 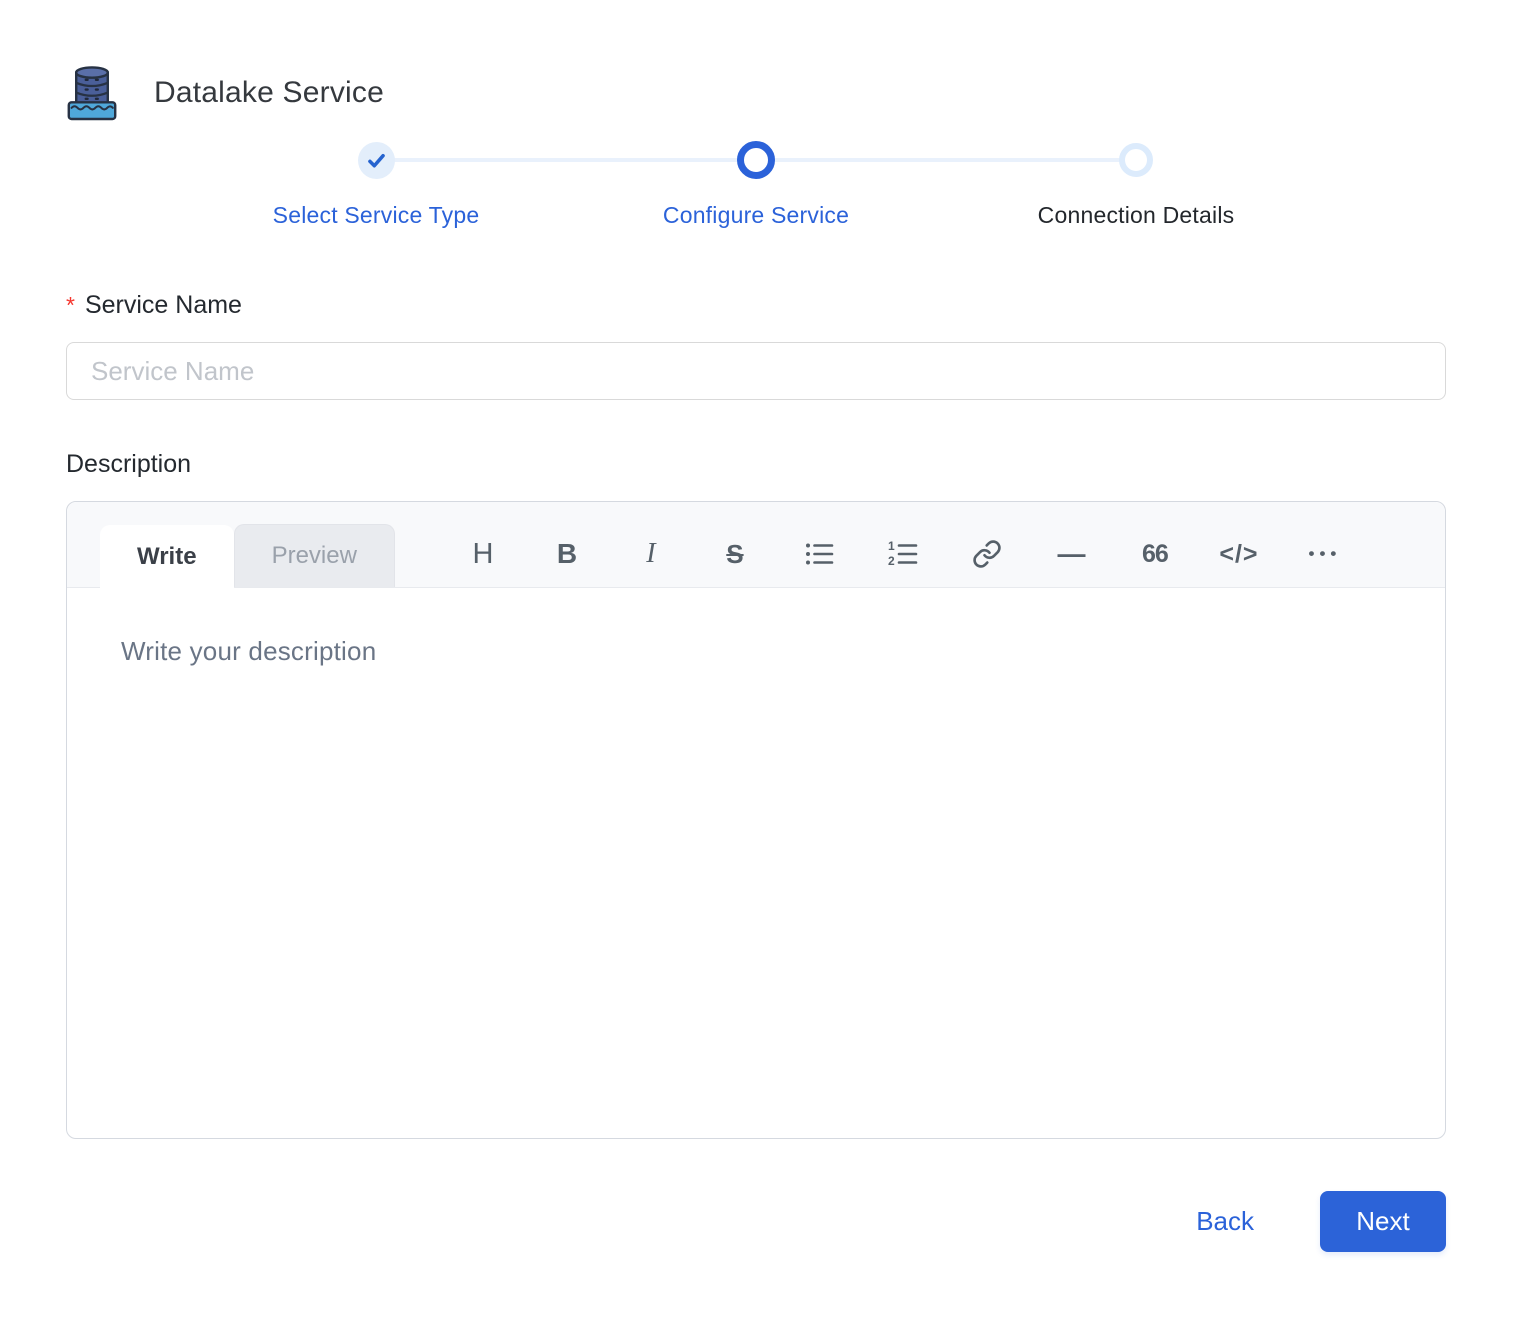 What do you see at coordinates (129, 464) in the screenshot?
I see `description-label: Description` at bounding box center [129, 464].